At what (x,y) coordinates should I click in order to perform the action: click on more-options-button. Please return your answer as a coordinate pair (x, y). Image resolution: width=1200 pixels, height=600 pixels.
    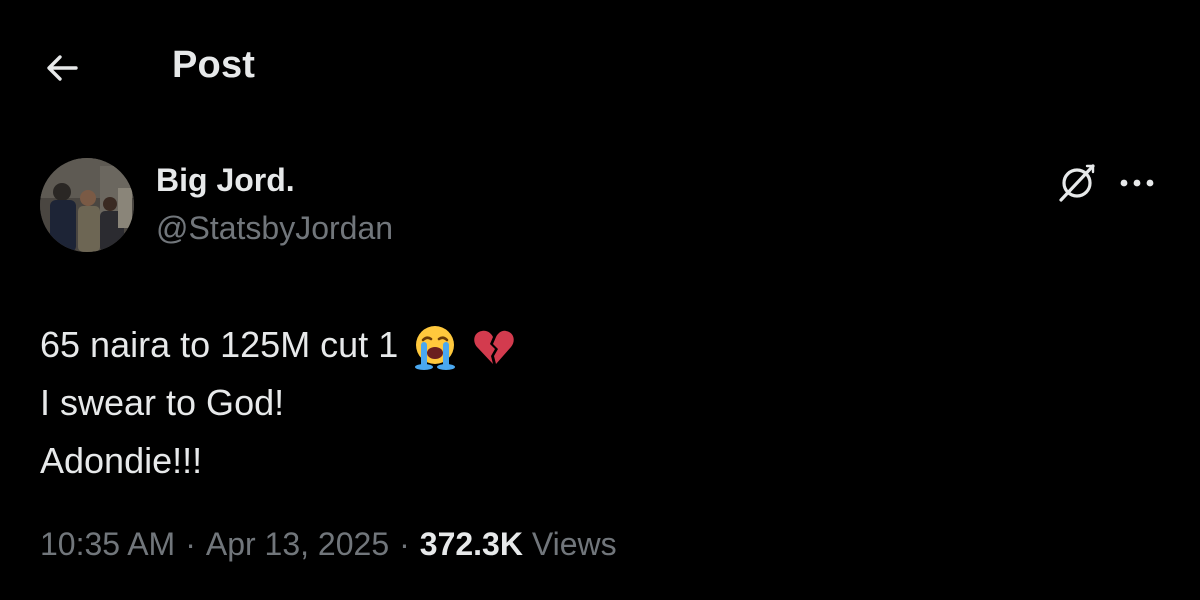
    Looking at the image, I should click on (1137, 183).